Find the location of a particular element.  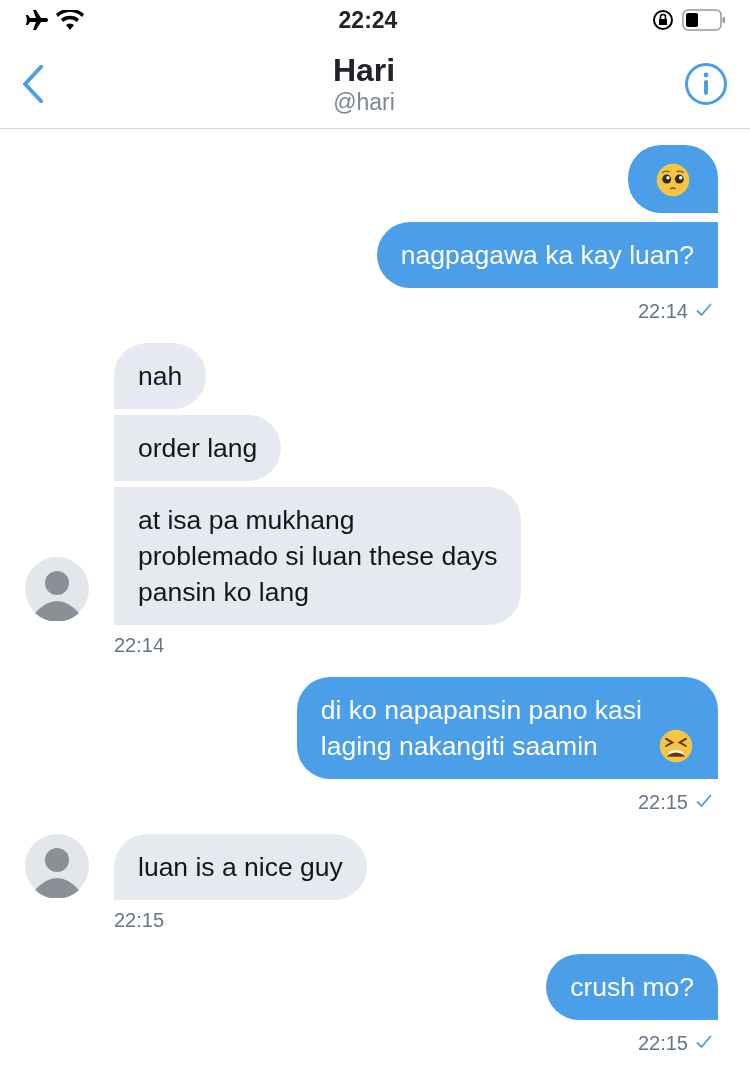

message-bubble: nah is located at coordinates (160, 376).